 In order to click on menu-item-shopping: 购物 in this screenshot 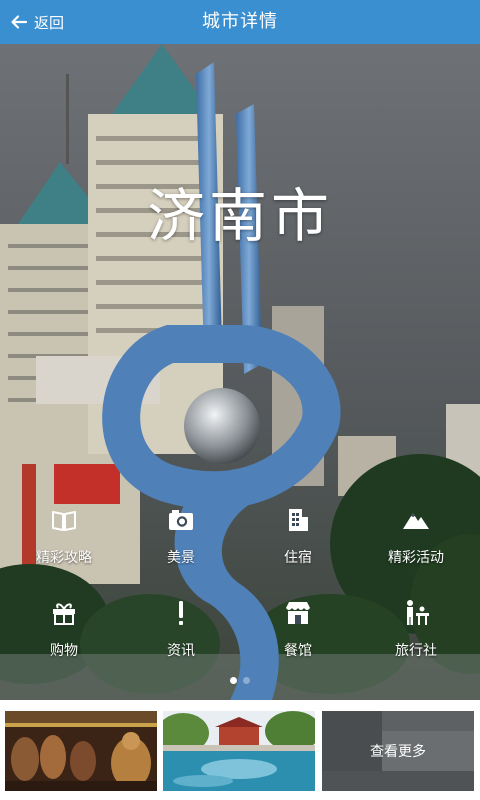, I will do `click(64, 632)`.